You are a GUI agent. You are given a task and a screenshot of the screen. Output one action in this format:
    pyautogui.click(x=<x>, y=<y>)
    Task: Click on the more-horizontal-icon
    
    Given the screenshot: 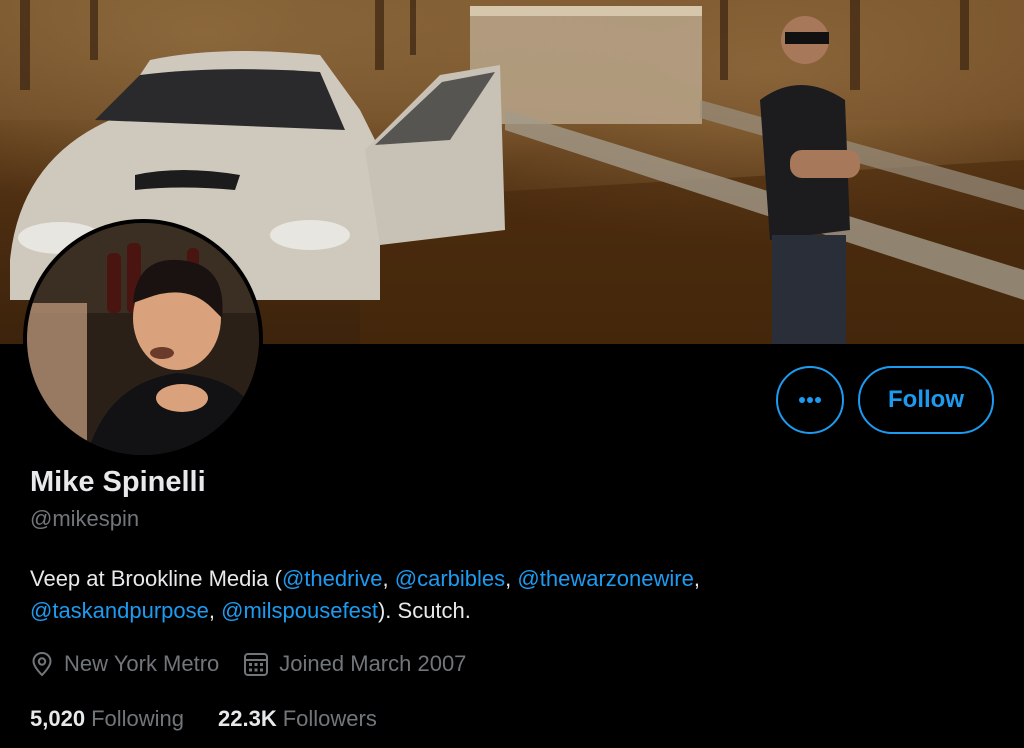 What is the action you would take?
    pyautogui.click(x=810, y=400)
    